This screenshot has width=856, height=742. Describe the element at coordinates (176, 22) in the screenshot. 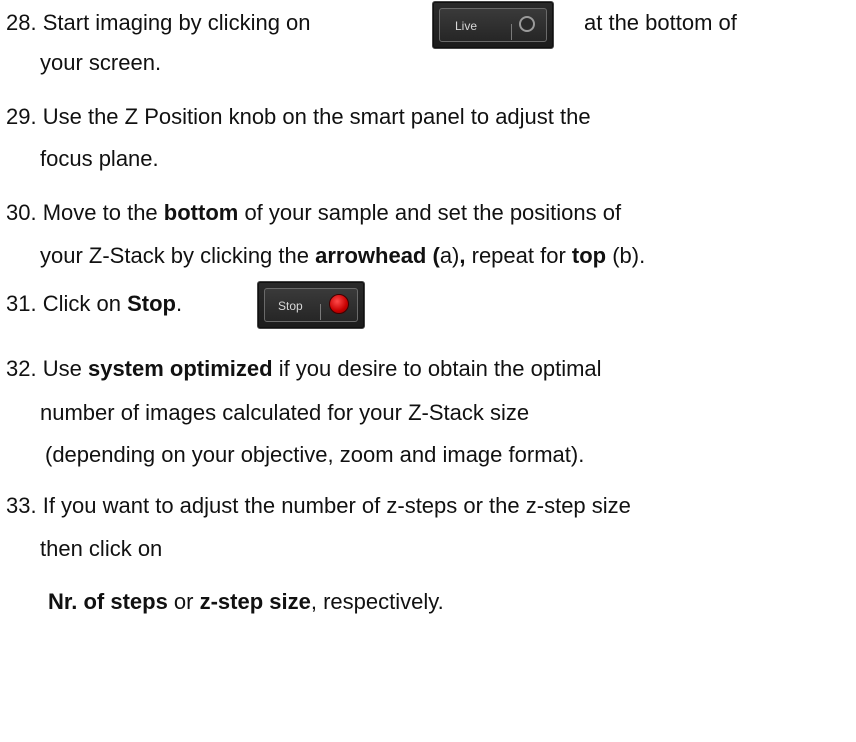

I see `step-text: Start imaging by clicking on` at that location.